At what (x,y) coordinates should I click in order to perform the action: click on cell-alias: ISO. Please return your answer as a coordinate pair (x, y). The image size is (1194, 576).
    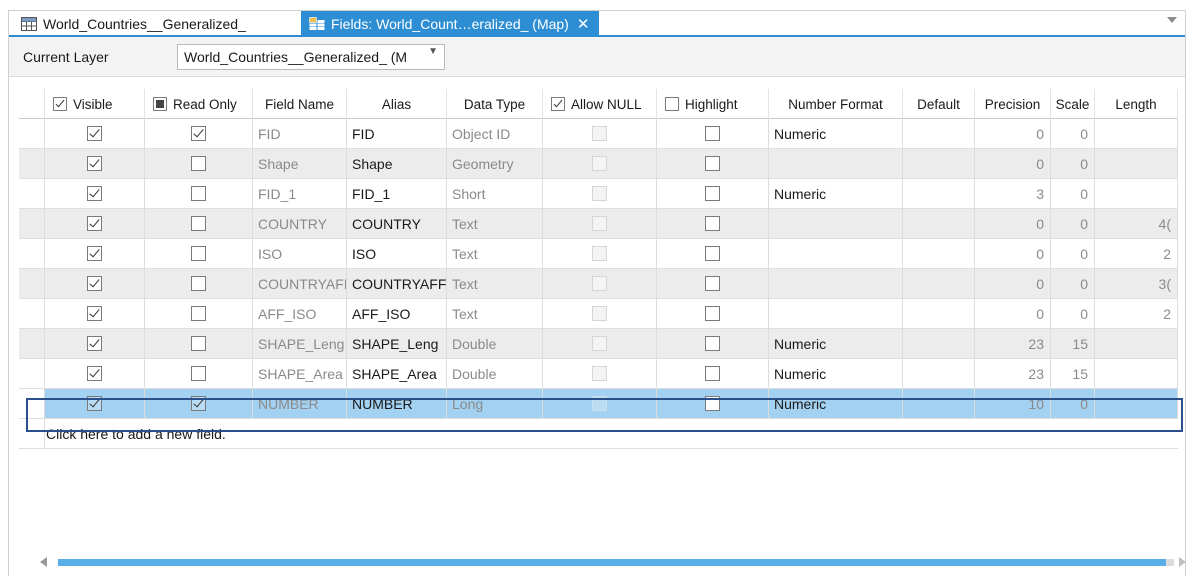
    Looking at the image, I should click on (397, 253).